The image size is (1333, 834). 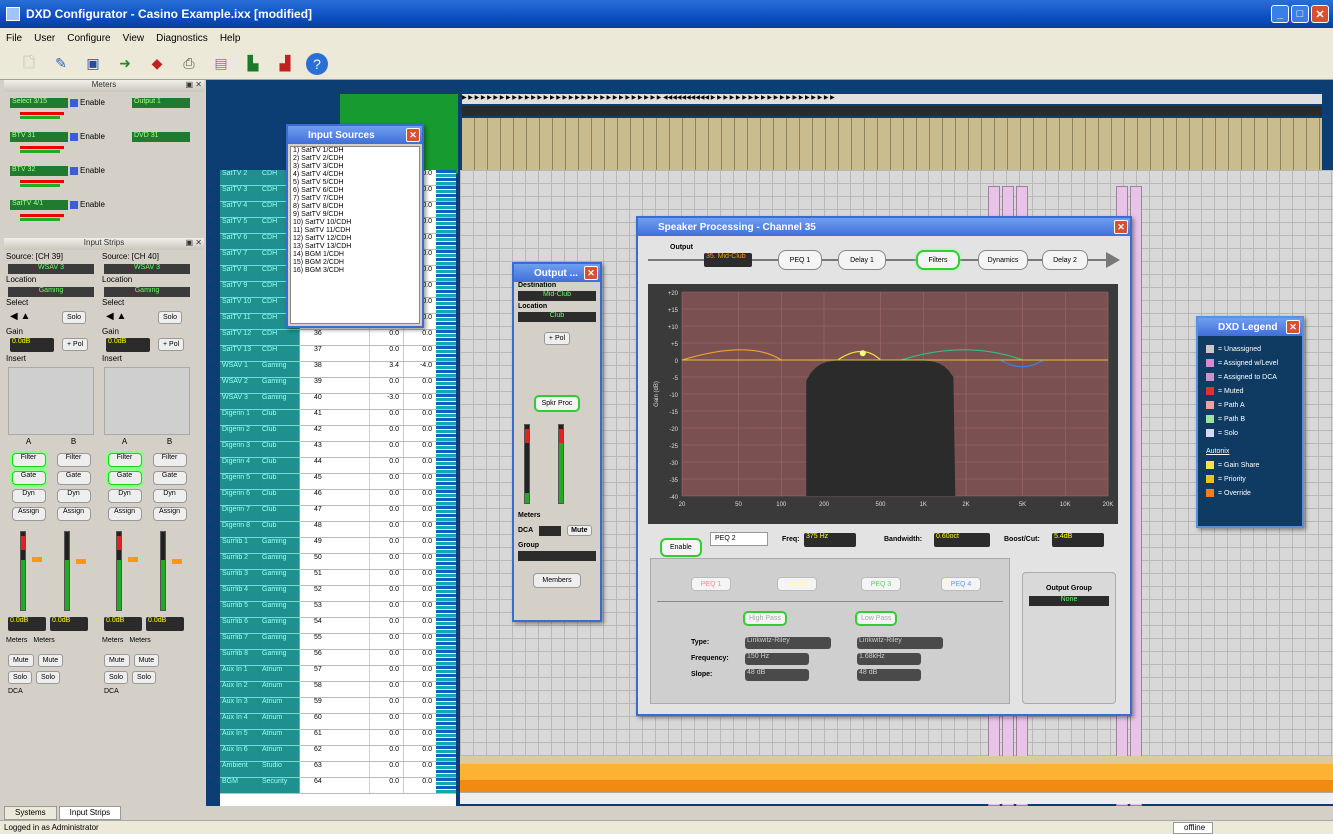 What do you see at coordinates (230, 38) in the screenshot?
I see `menu-help: Help` at bounding box center [230, 38].